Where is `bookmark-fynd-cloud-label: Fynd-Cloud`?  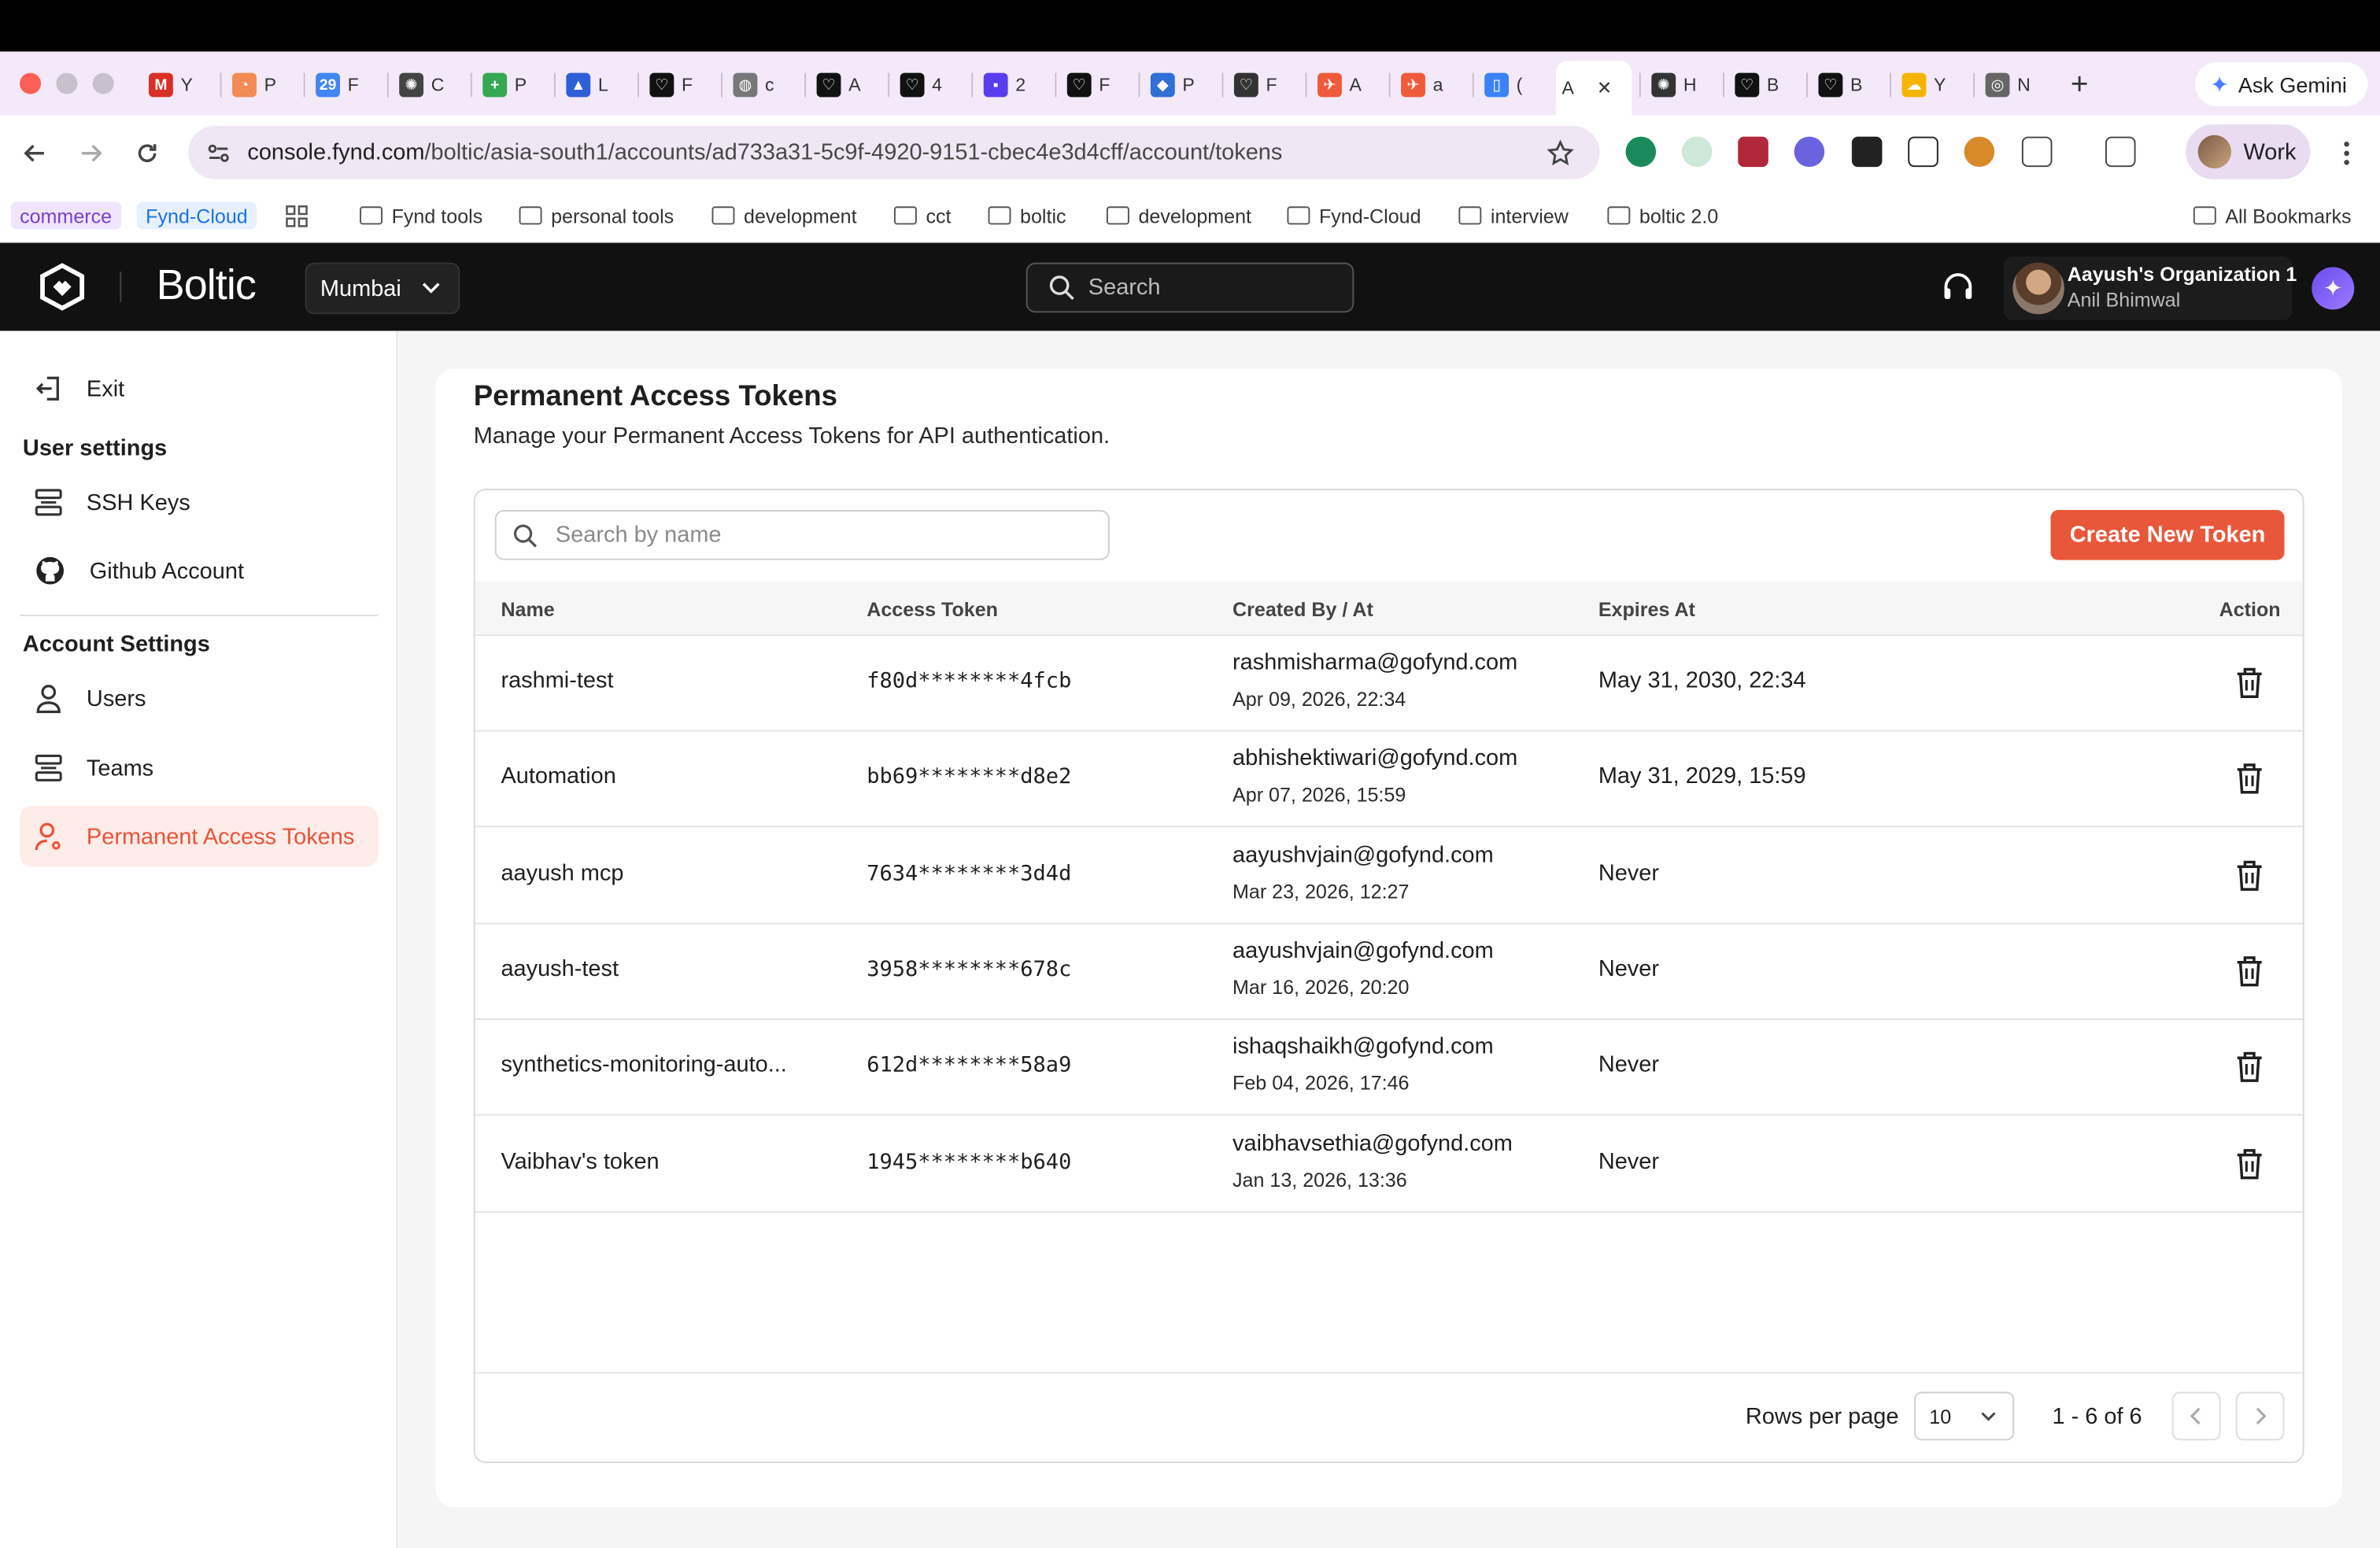
bookmark-fynd-cloud-label: Fynd-Cloud is located at coordinates (197, 215).